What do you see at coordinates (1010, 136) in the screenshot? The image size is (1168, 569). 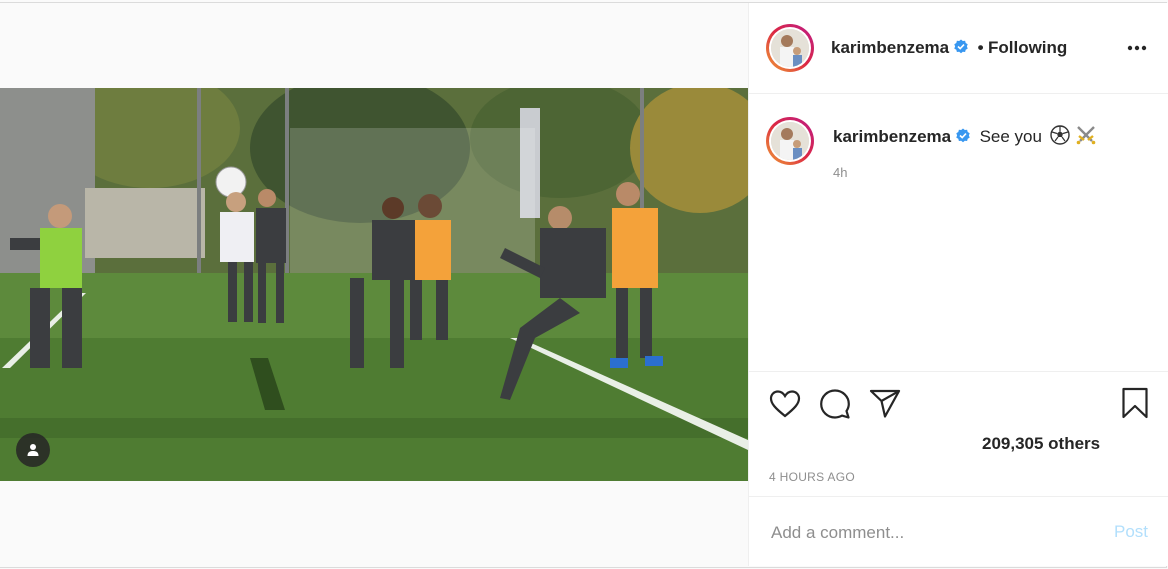 I see `caption-text: See you` at bounding box center [1010, 136].